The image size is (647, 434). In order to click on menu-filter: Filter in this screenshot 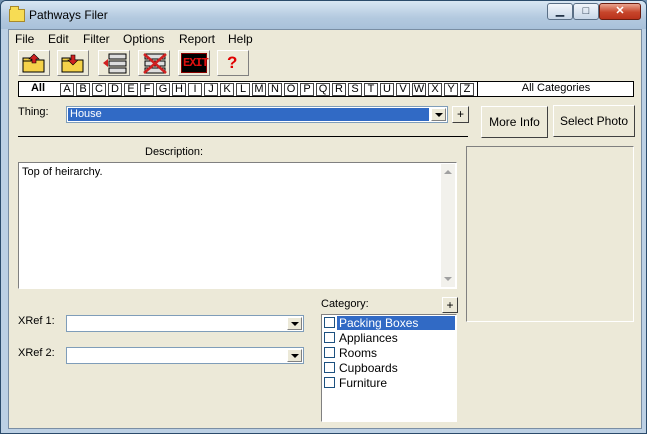, I will do `click(96, 39)`.